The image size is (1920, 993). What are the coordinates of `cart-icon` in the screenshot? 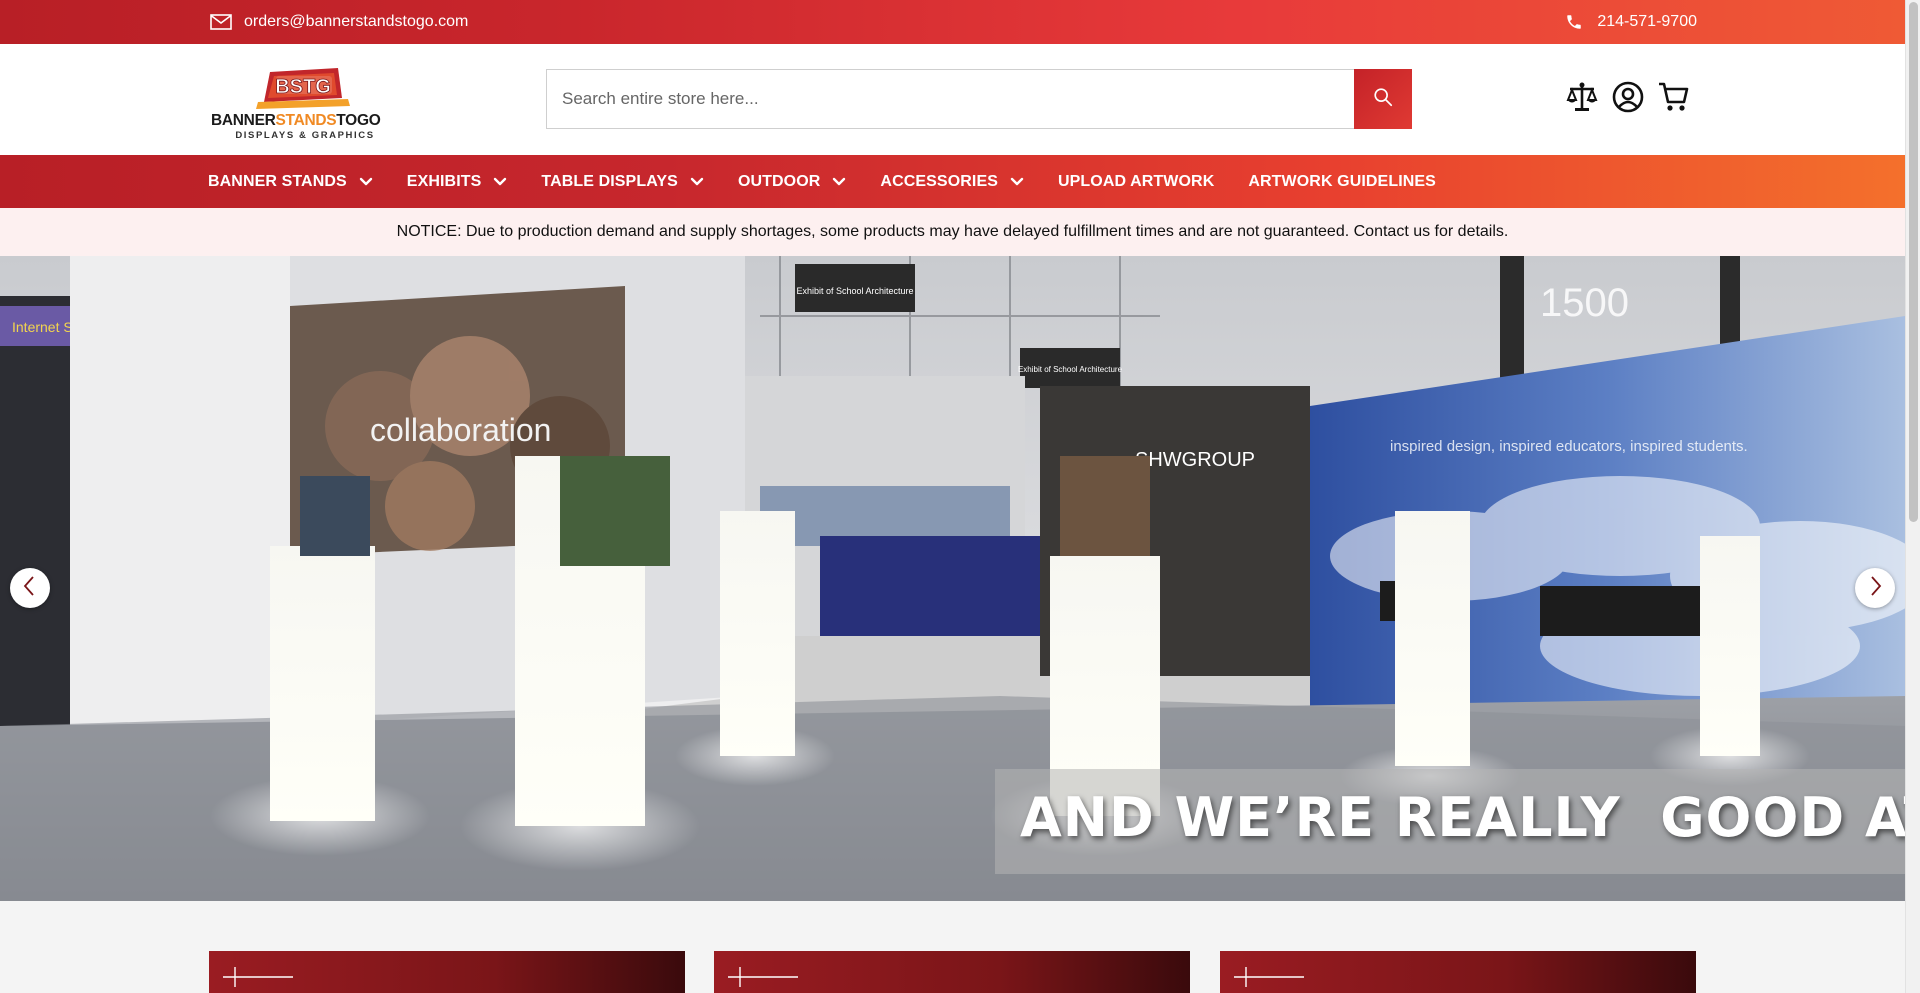 It's located at (1674, 99).